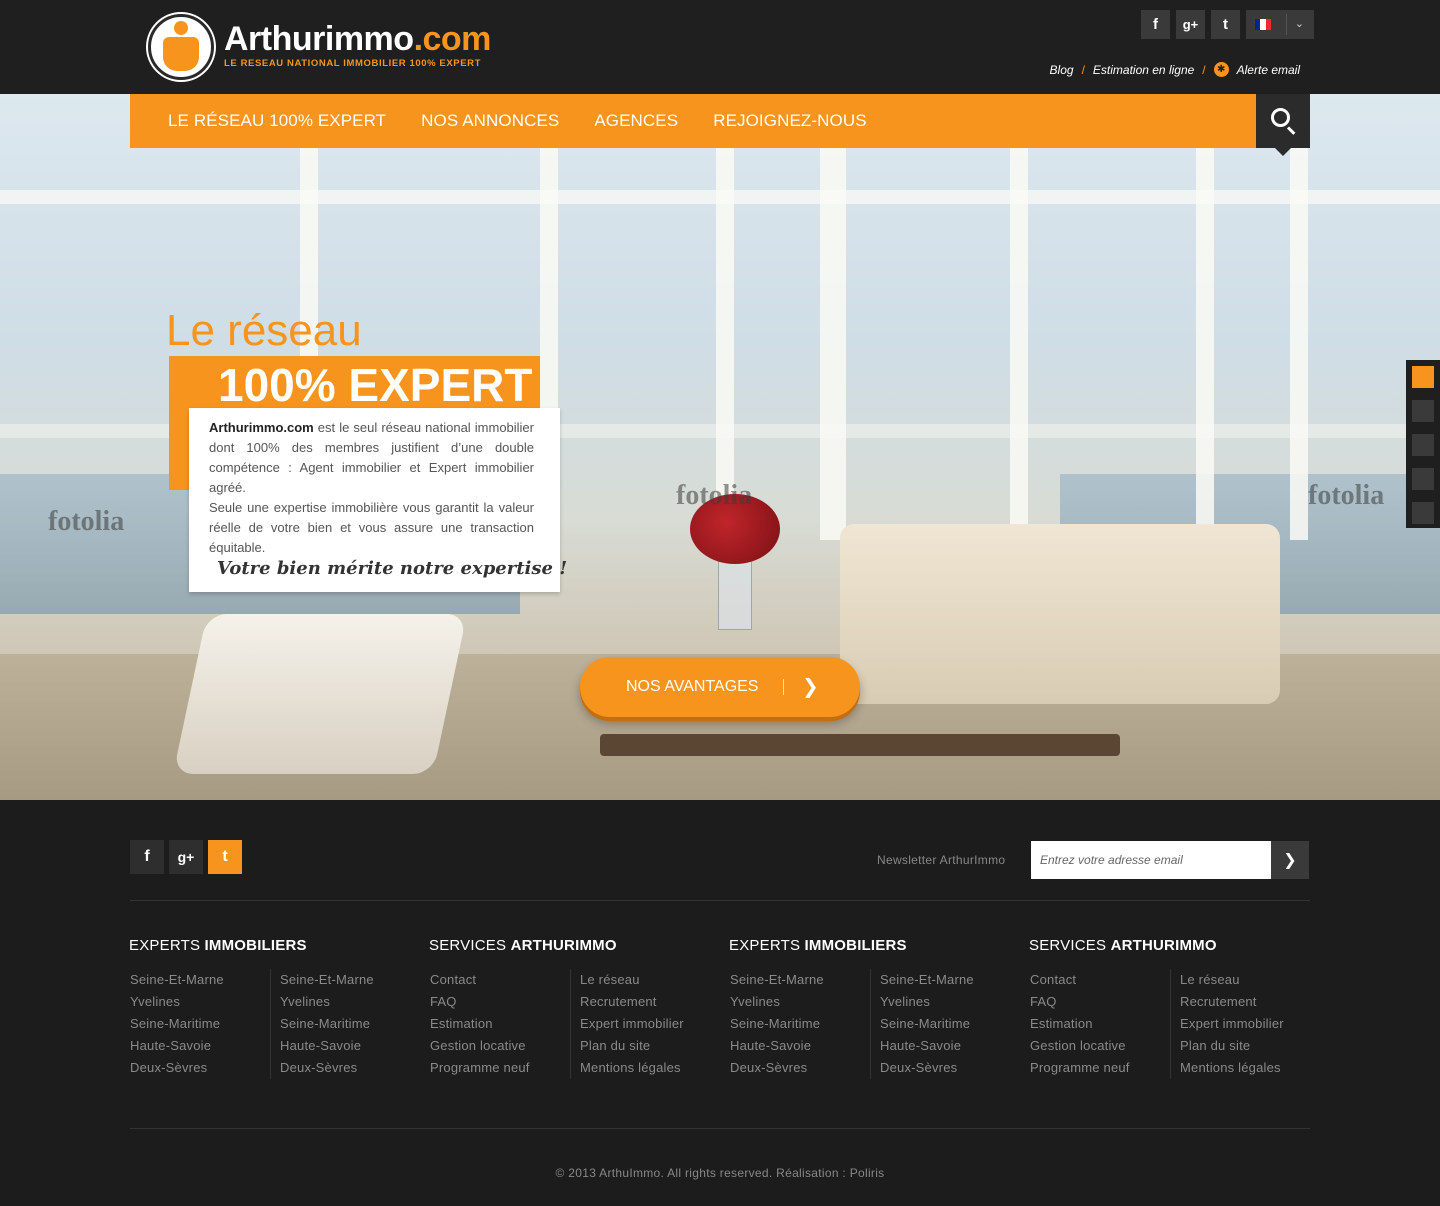  I want to click on search-icon, so click(1280, 117).